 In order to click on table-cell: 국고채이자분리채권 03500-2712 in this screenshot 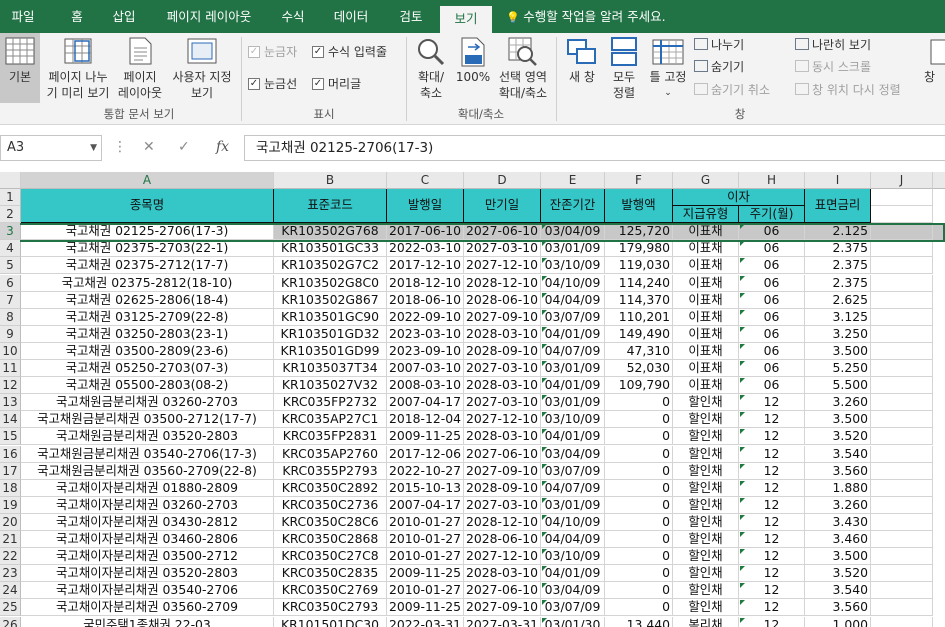, I will do `click(147, 557)`.